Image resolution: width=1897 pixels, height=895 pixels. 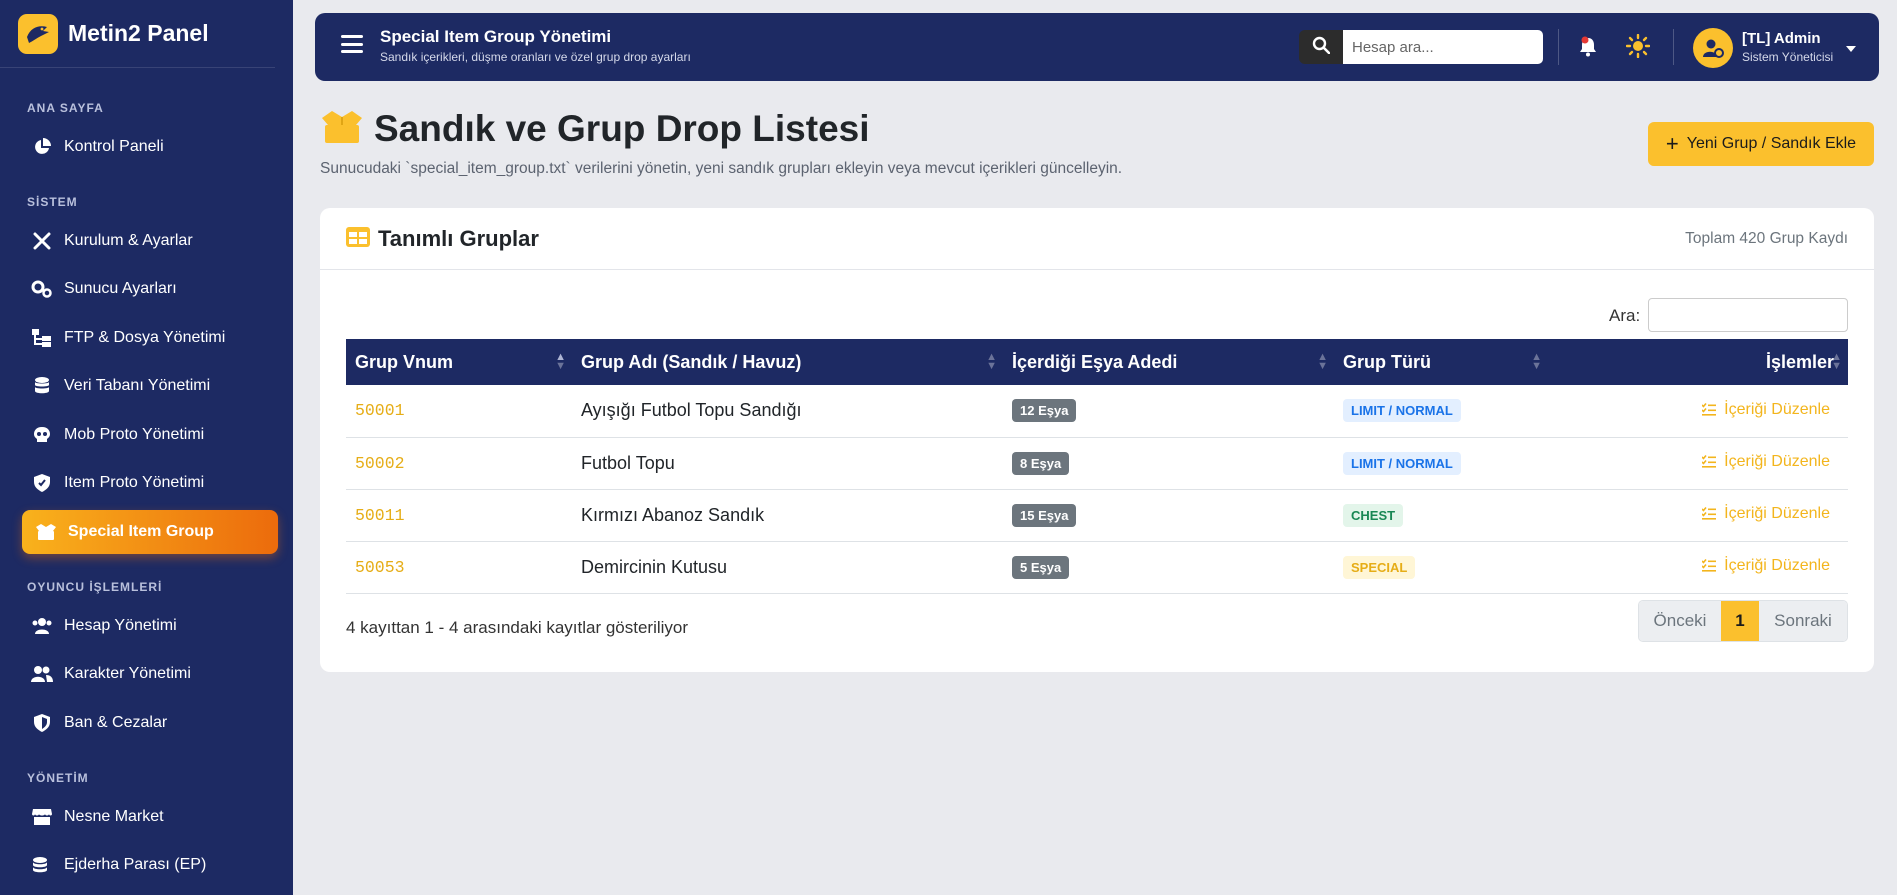 What do you see at coordinates (1766, 238) in the screenshot?
I see `total-count: Toplam 420 Grup Kaydı` at bounding box center [1766, 238].